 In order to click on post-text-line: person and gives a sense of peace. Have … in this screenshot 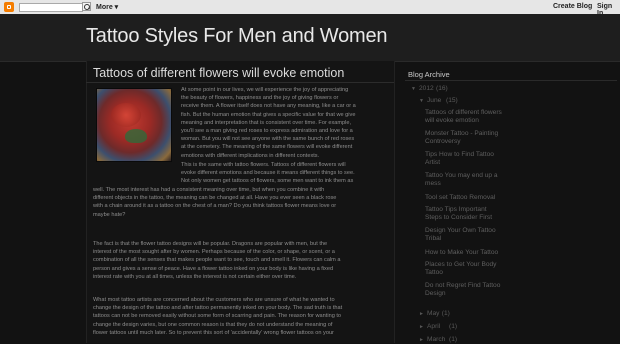, I will do `click(213, 268)`.